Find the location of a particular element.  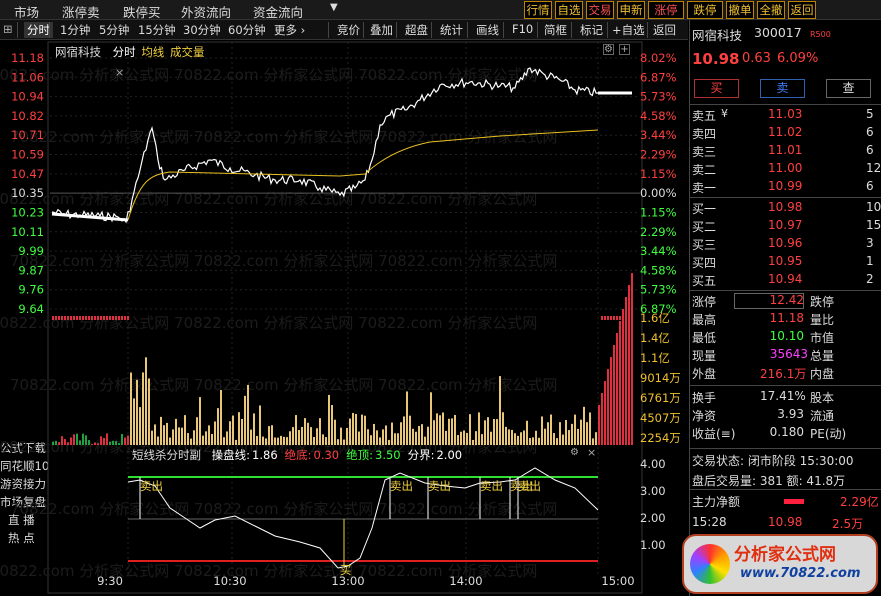

tab-15min: 15分钟 is located at coordinates (157, 30).